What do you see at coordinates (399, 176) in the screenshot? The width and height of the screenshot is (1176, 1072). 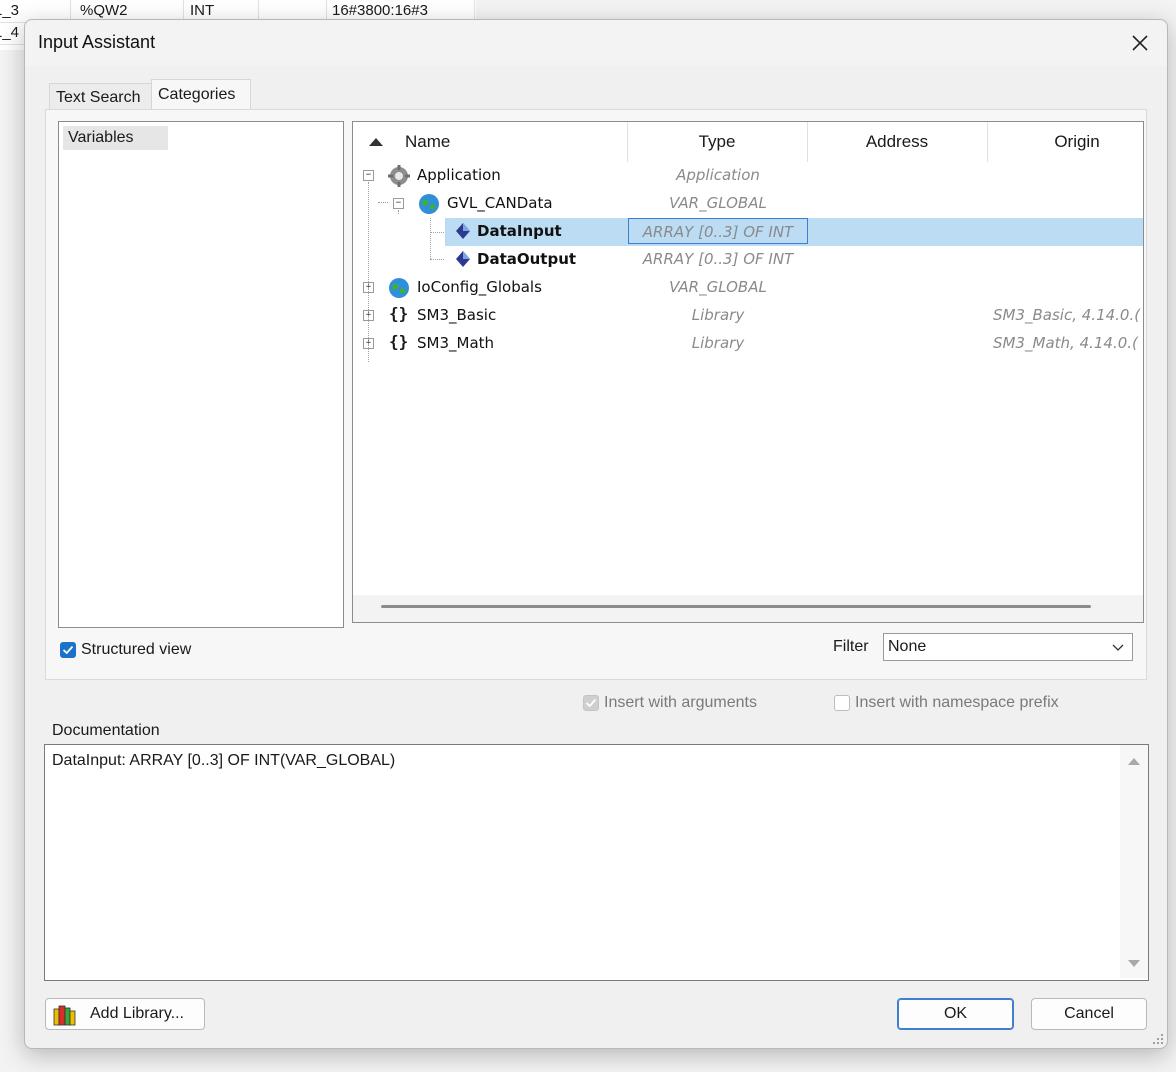 I see `gear-icon` at bounding box center [399, 176].